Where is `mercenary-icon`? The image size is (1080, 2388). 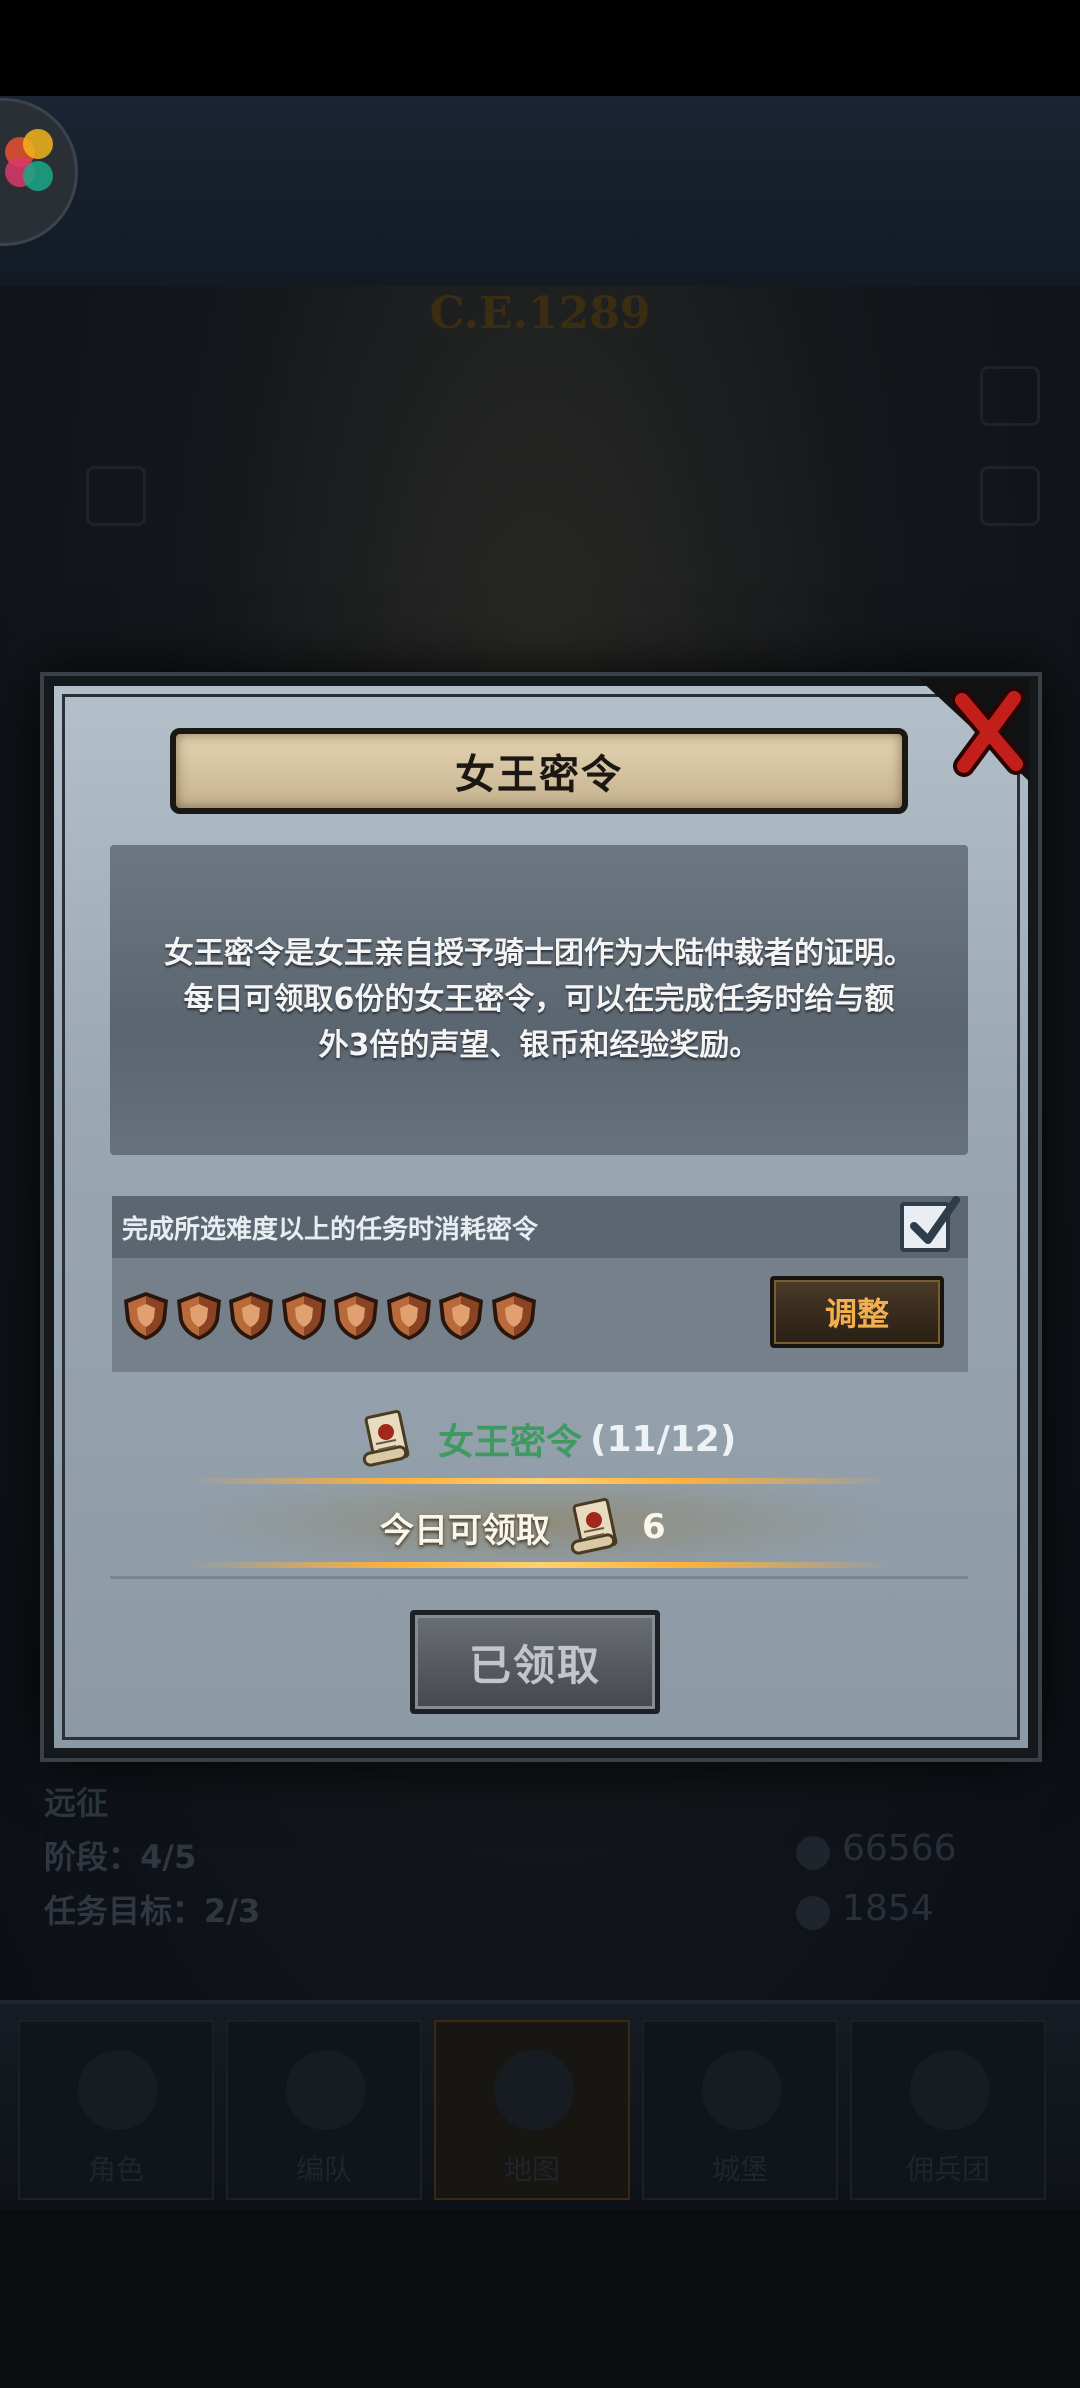 mercenary-icon is located at coordinates (950, 2090).